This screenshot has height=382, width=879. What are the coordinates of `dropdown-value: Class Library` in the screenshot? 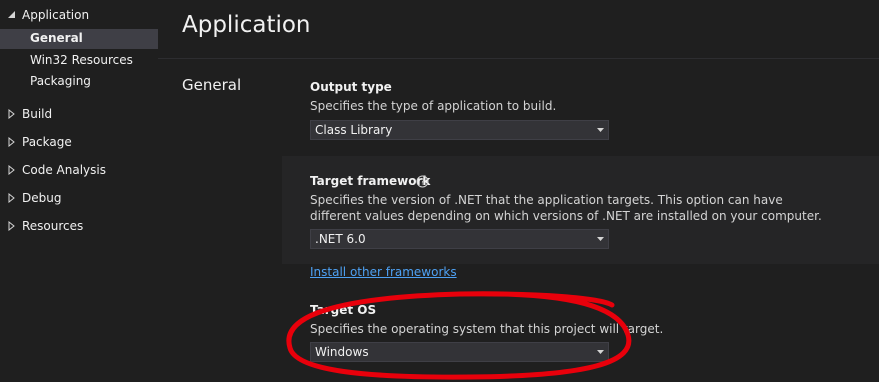 It's located at (354, 130).